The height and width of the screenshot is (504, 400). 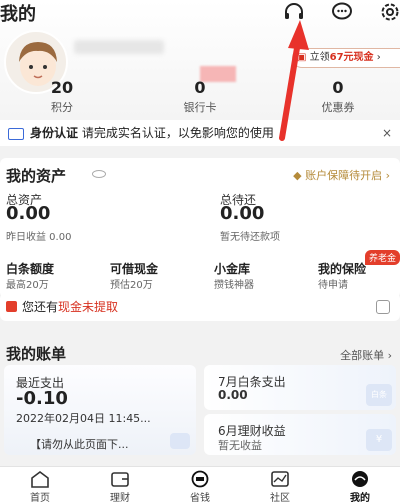 I want to click on red-packet-icon, so click(x=11, y=306).